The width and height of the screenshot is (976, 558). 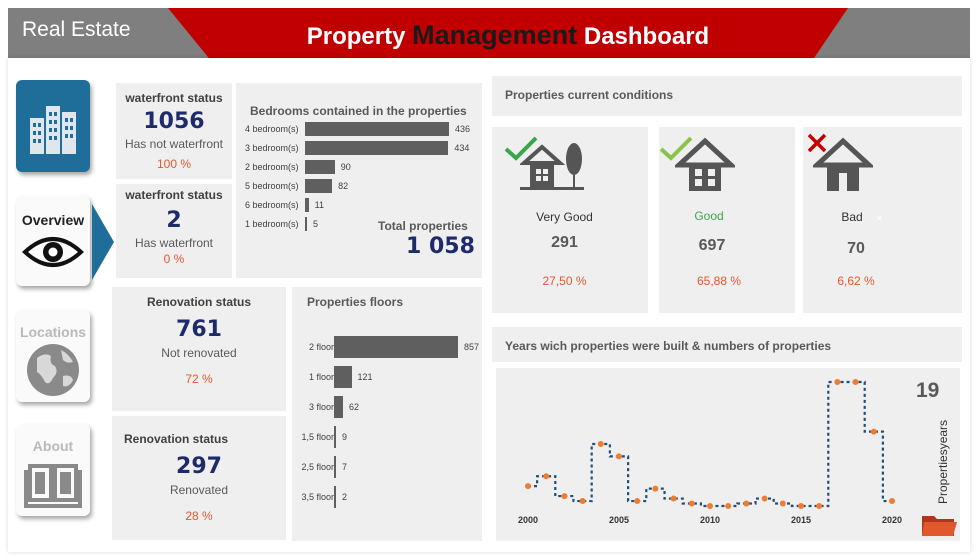 What do you see at coordinates (199, 466) in the screenshot?
I see `renovation-yes-value: 297` at bounding box center [199, 466].